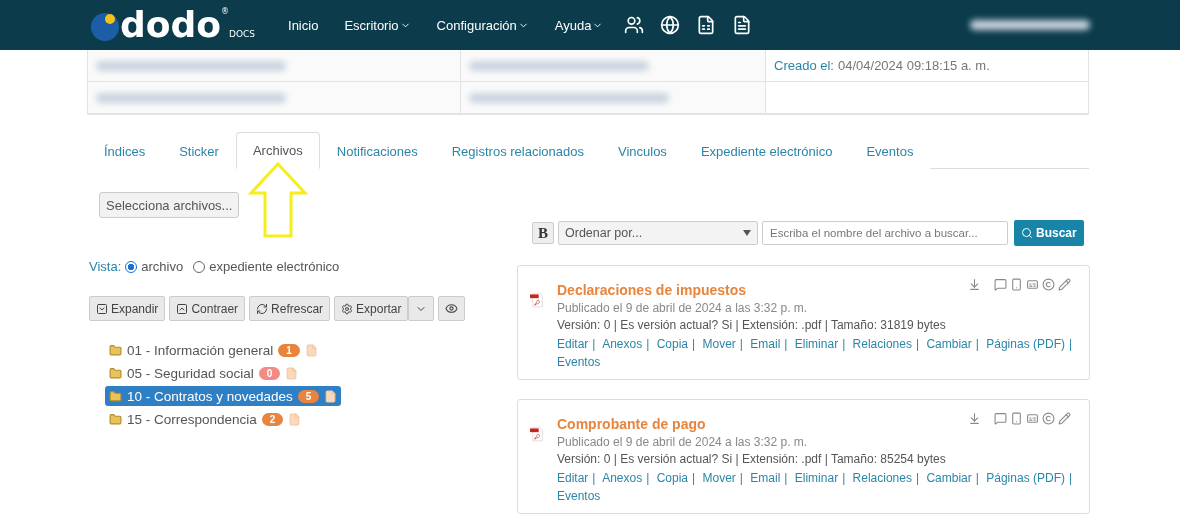 Image resolution: width=1180 pixels, height=517 pixels. What do you see at coordinates (482, 25) in the screenshot?
I see `nav-link: Configuración` at bounding box center [482, 25].